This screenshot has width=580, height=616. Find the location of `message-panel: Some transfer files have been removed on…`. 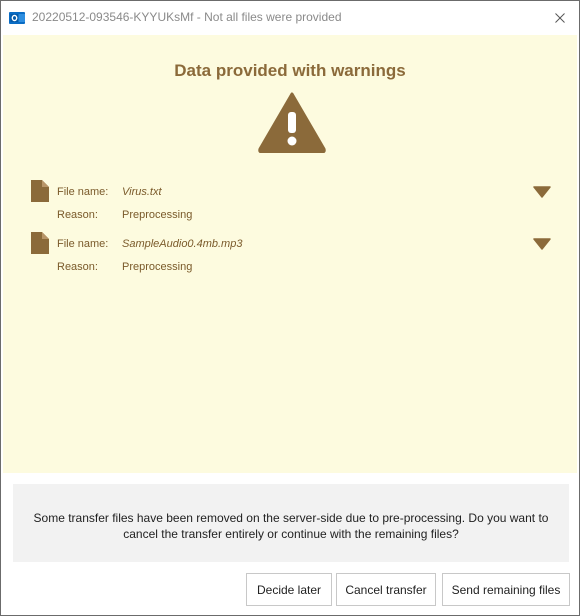

message-panel: Some transfer files have been removed on… is located at coordinates (291, 523).